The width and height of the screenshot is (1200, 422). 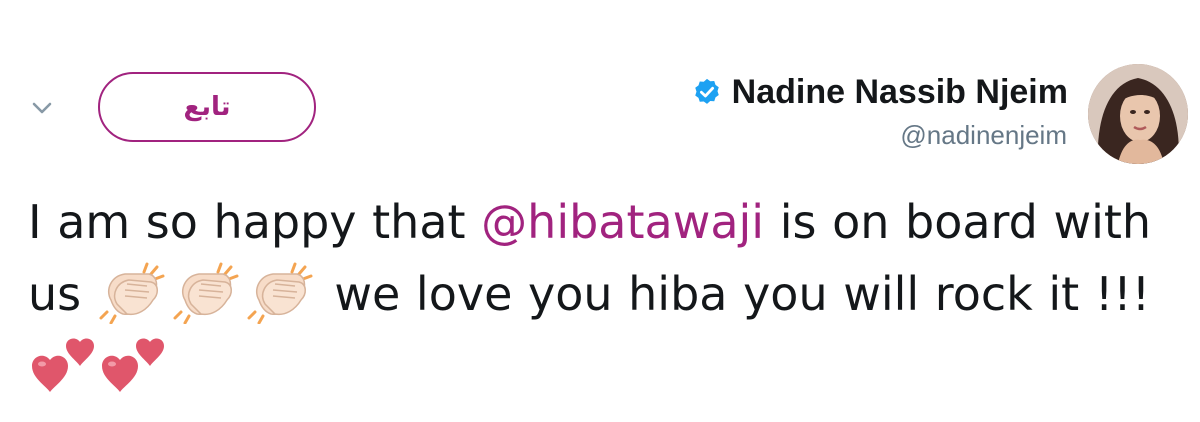 I want to click on mention-link: @hibatawaji, so click(x=622, y=222).